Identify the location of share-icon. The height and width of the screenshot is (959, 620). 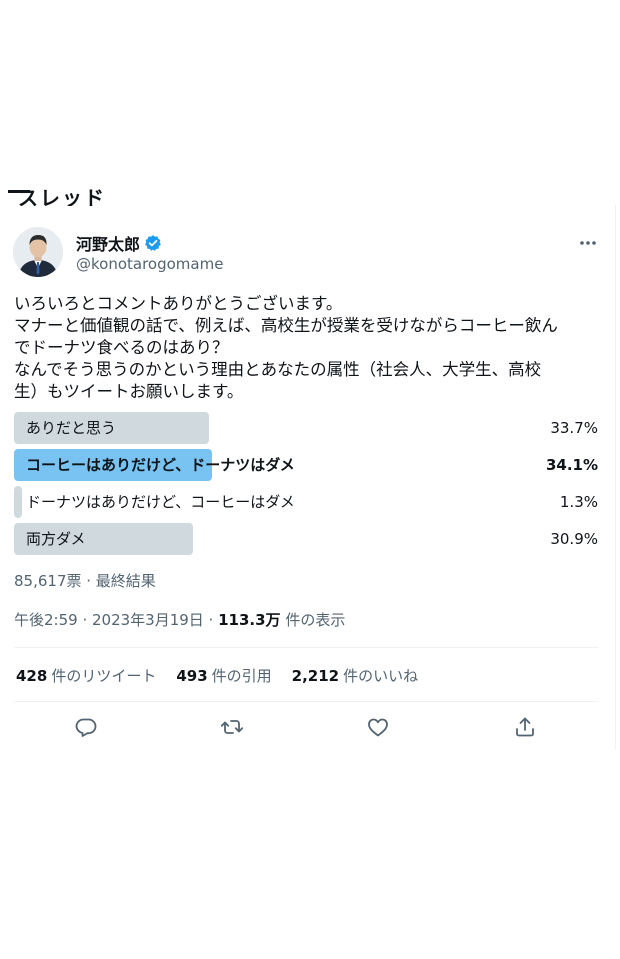
(525, 727).